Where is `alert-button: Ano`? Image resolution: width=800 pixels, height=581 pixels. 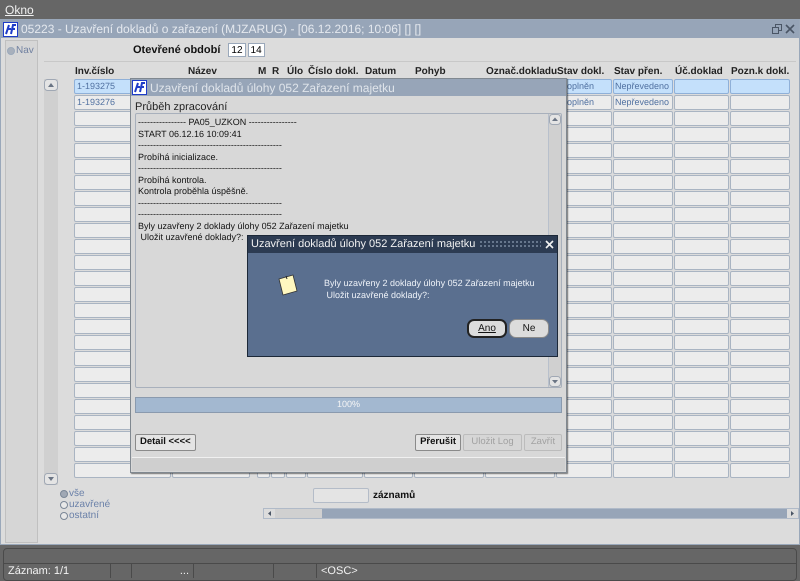
alert-button: Ano is located at coordinates (487, 328).